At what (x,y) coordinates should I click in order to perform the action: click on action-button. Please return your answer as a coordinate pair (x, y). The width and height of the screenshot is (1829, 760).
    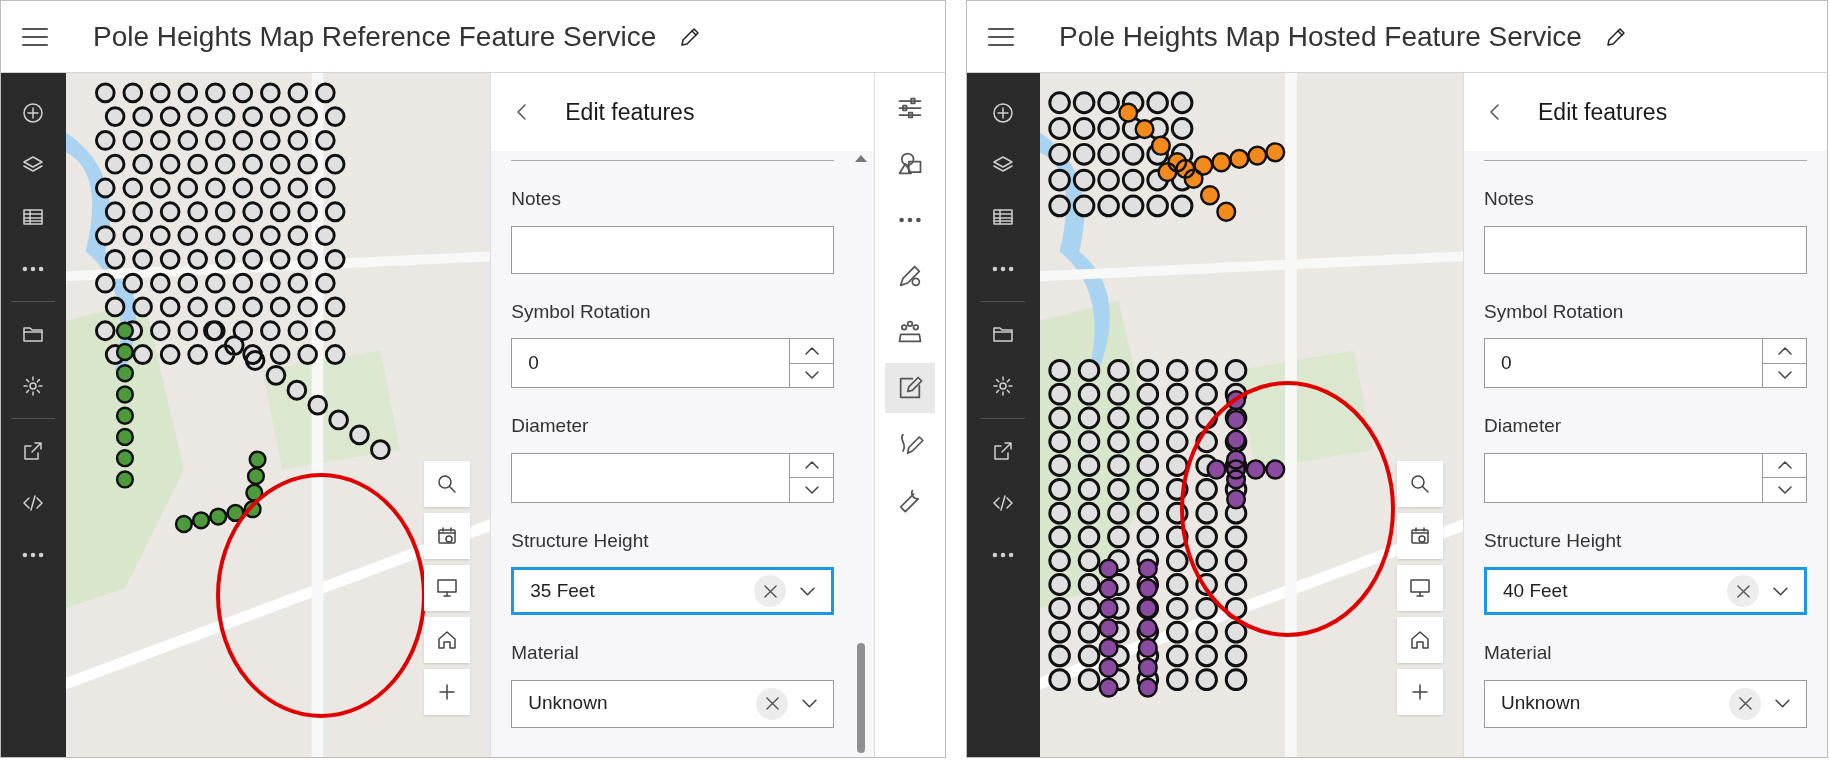
    Looking at the image, I should click on (910, 388).